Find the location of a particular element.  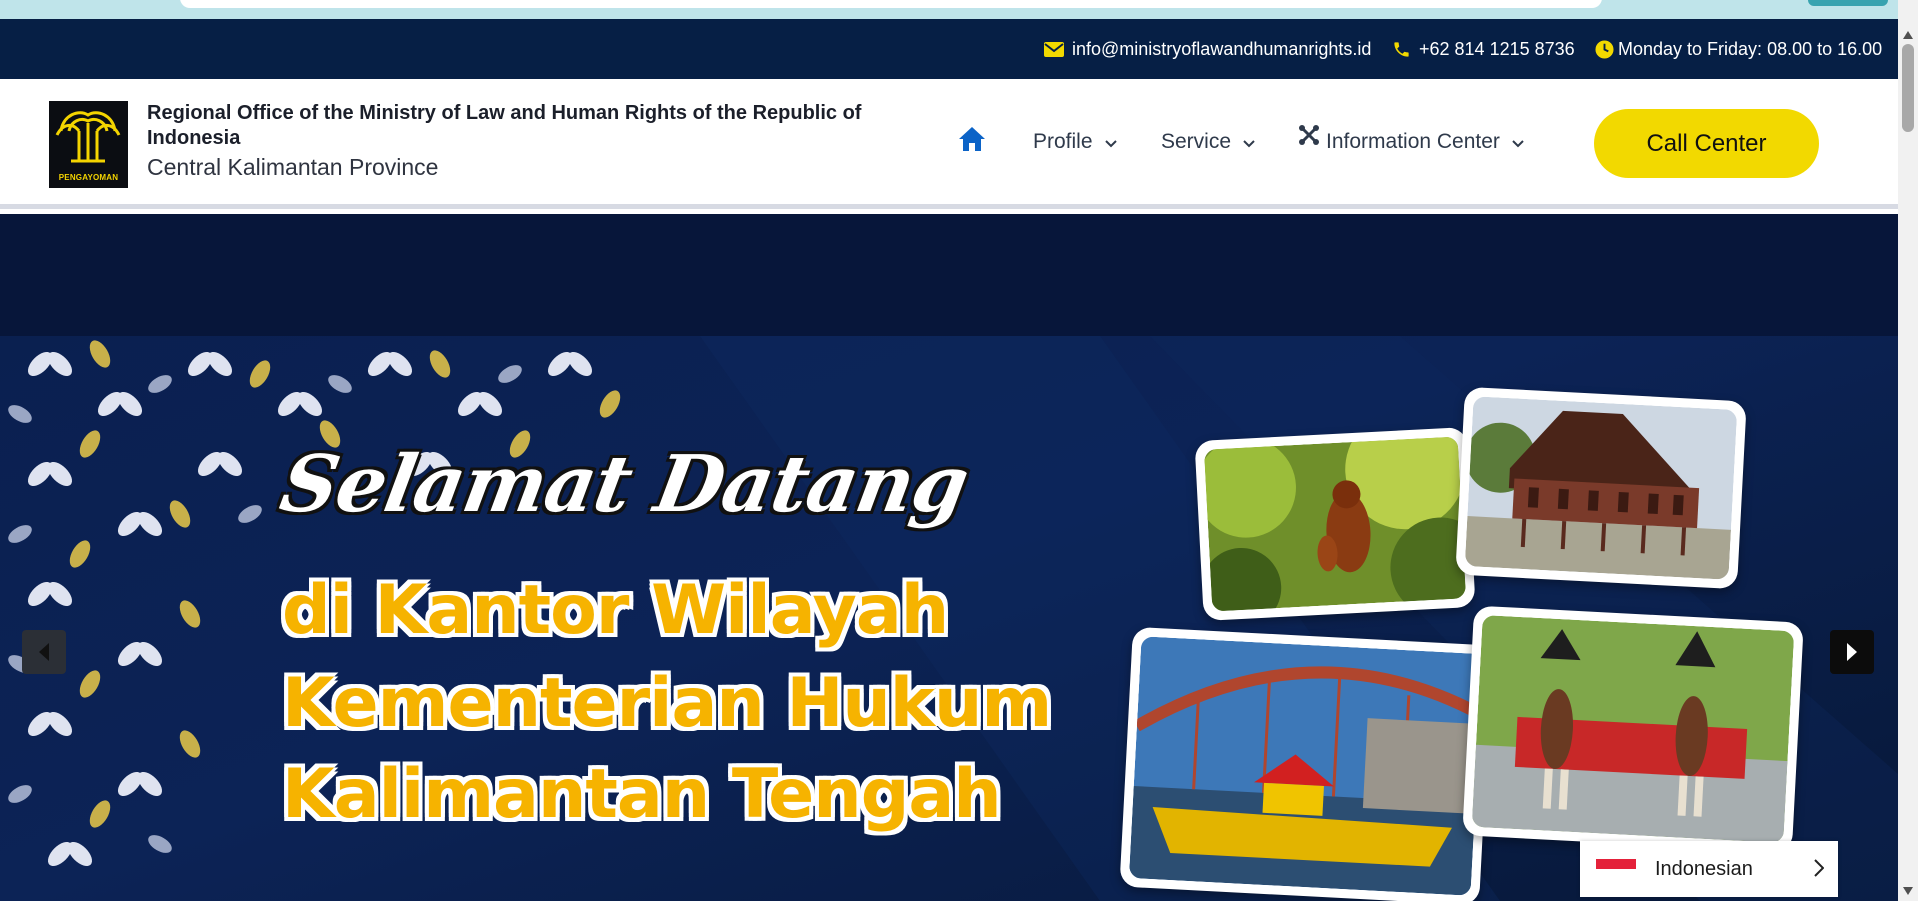

slider-next-button is located at coordinates (1852, 652).